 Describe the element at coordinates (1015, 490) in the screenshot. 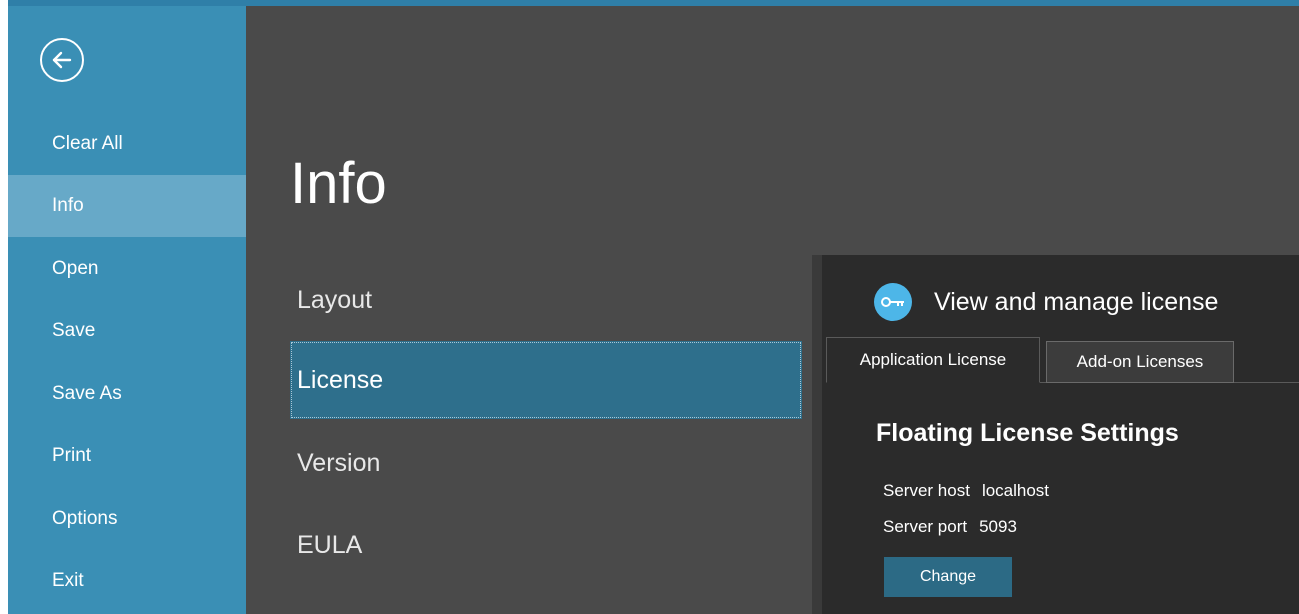

I see `server-host-value: localhost` at that location.